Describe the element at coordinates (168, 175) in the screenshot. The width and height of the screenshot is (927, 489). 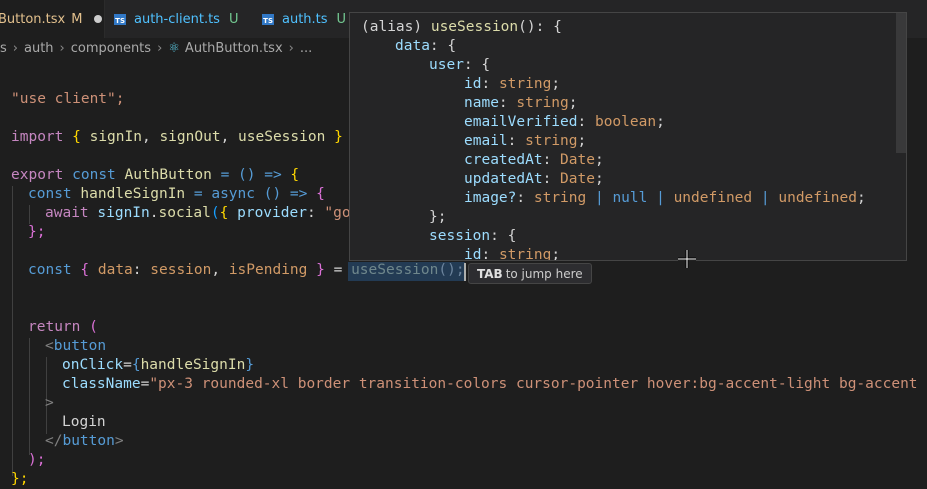
I see `code-token: AuthButton` at that location.